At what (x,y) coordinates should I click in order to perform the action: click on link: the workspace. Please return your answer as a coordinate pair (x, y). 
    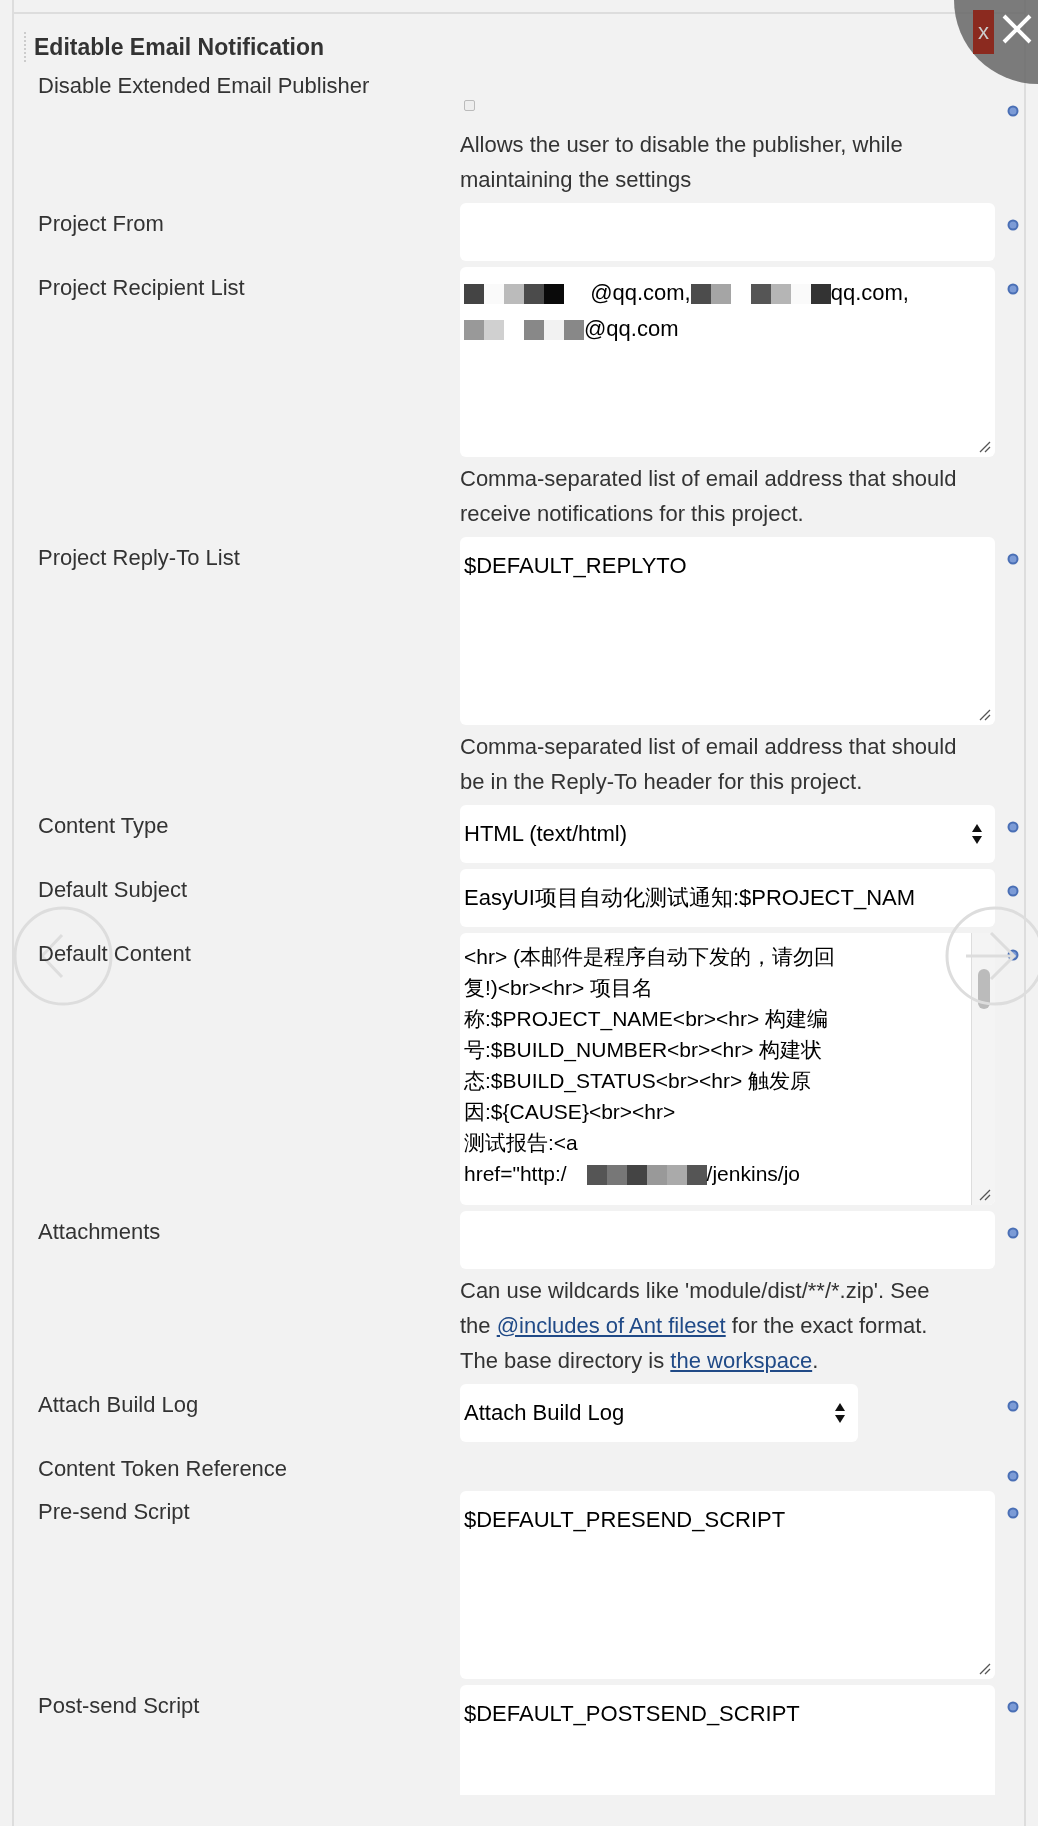
    Looking at the image, I should click on (741, 1360).